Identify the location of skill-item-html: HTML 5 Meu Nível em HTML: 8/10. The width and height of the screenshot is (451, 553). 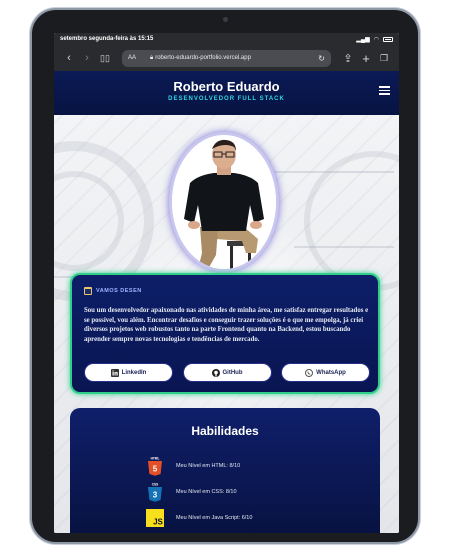
(193, 466).